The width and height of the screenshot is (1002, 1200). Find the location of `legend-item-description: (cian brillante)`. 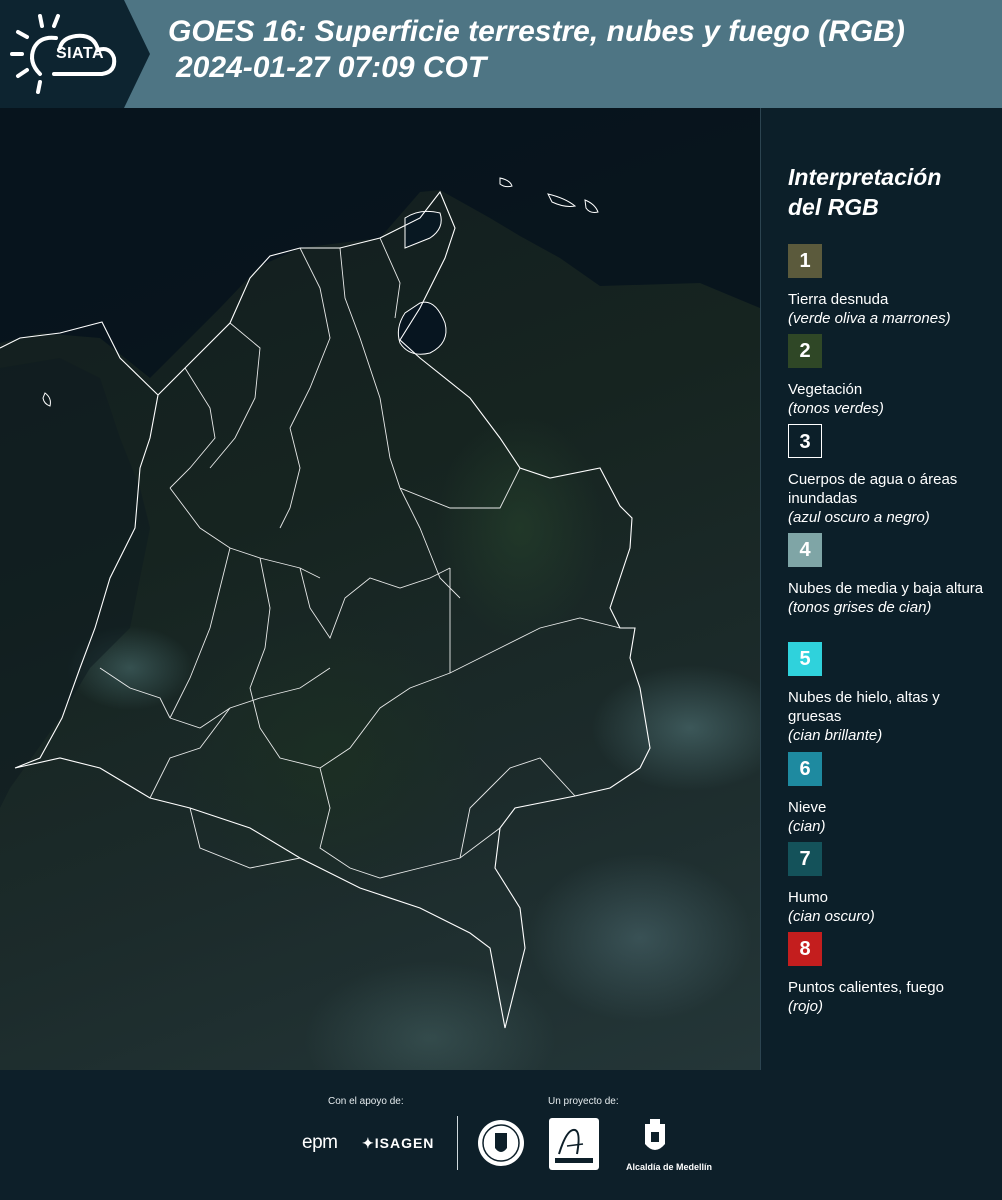

legend-item-description: (cian brillante) is located at coordinates (835, 735).